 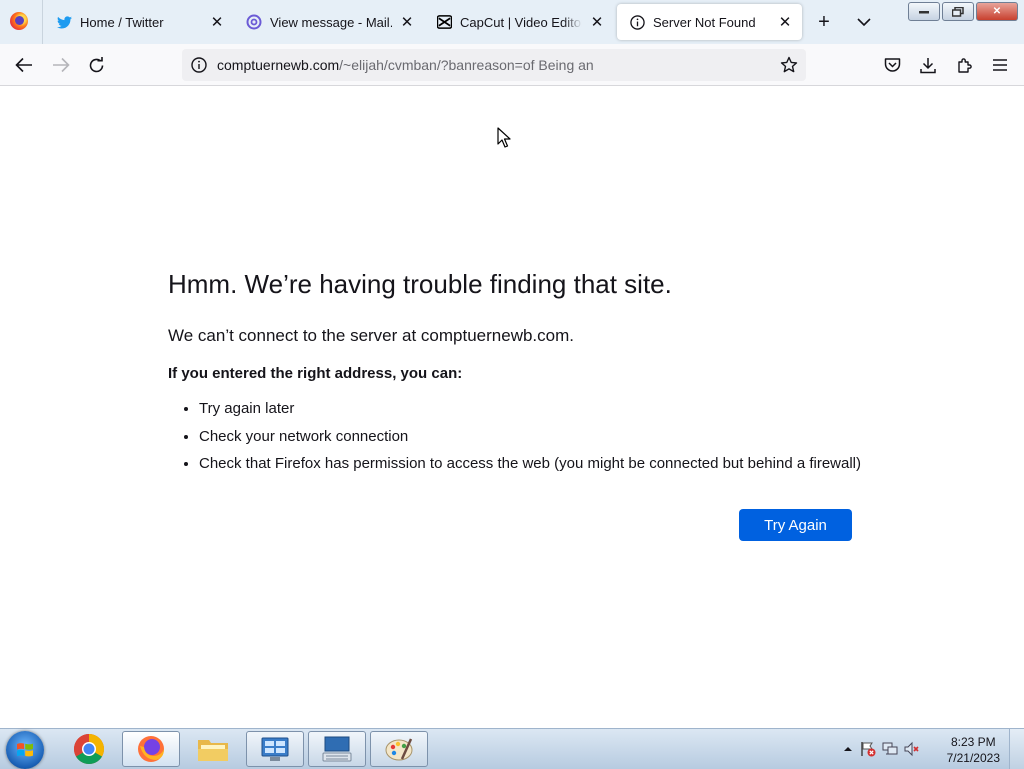 I want to click on info-icon, so click(x=637, y=22).